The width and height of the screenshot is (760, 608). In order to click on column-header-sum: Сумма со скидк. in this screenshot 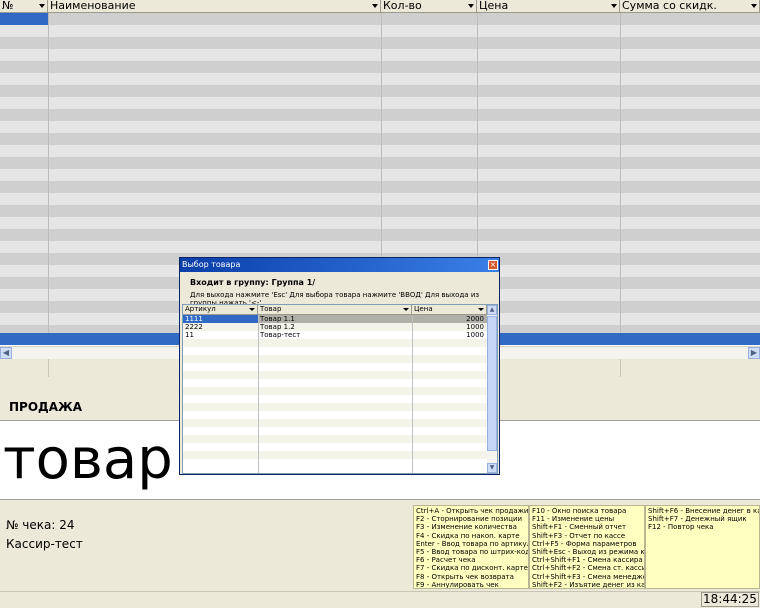, I will do `click(690, 6)`.